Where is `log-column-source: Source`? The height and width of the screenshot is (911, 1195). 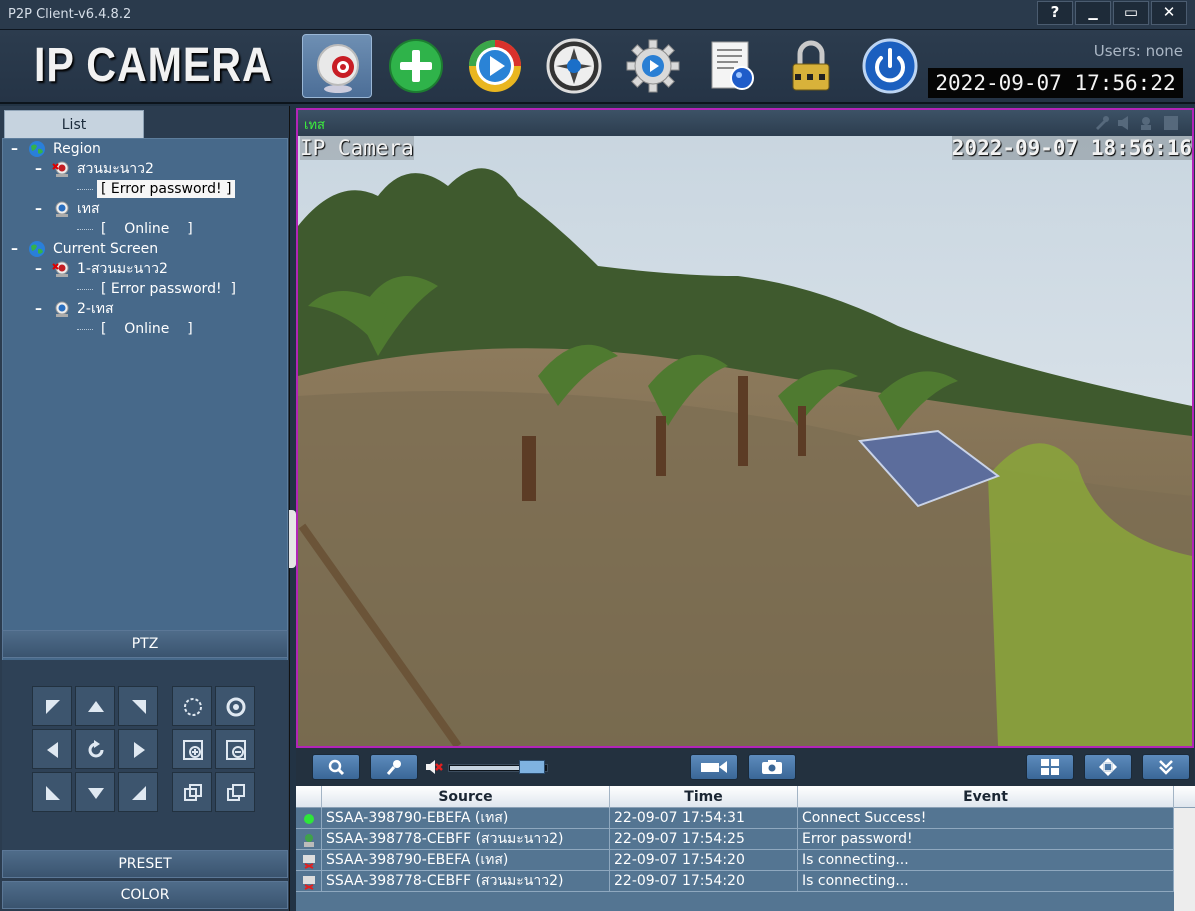
log-column-source: Source is located at coordinates (466, 797).